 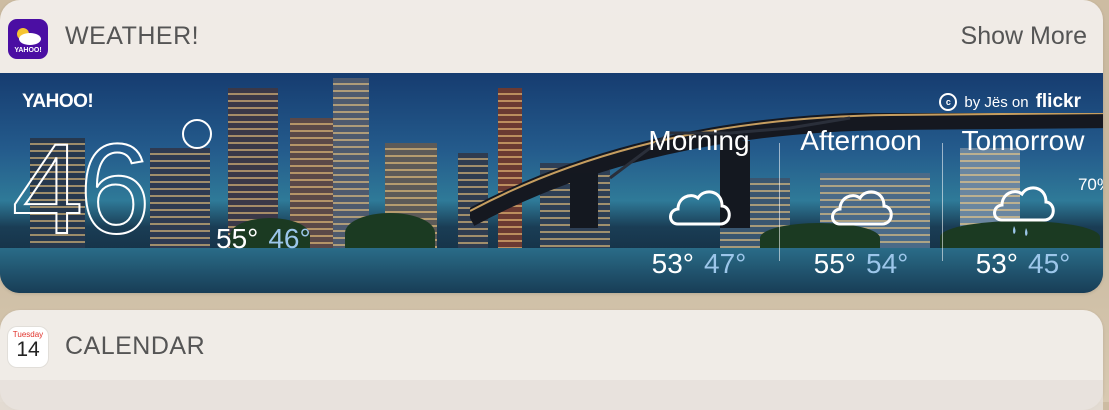 What do you see at coordinates (27, 50) in the screenshot?
I see `app-icon-label: YAHOO!` at bounding box center [27, 50].